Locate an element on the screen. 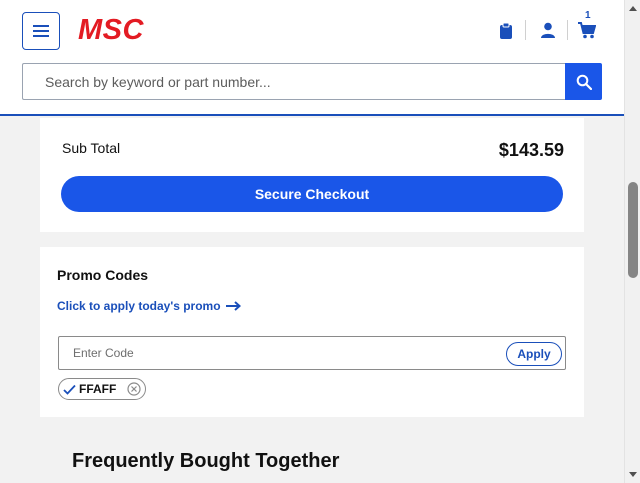 The image size is (640, 483). cart-button is located at coordinates (587, 30).